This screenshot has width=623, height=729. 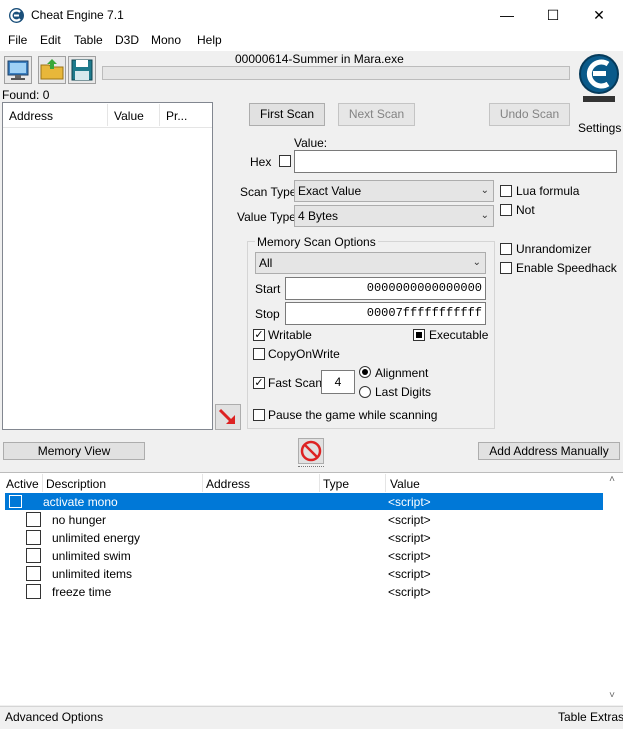 I want to click on stop-address-value: 00007fffffffffff, so click(x=424, y=313).